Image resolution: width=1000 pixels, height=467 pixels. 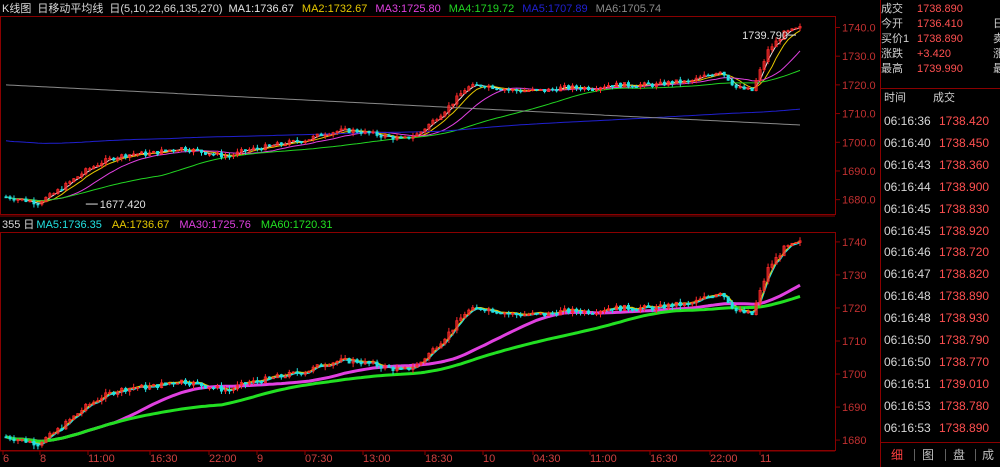 What do you see at coordinates (907, 361) in the screenshot?
I see `trade-time: 06:16:50` at bounding box center [907, 361].